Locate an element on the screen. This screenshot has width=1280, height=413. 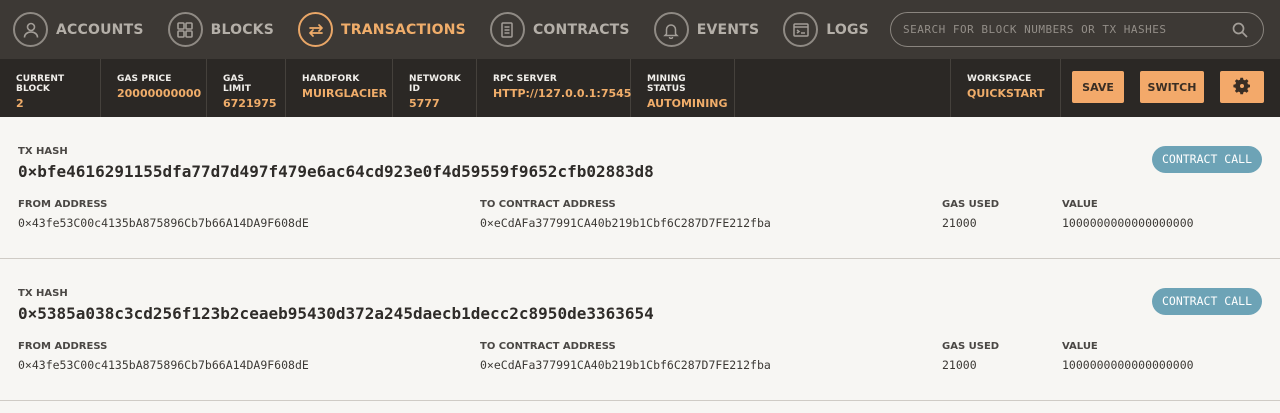
rpc-server-stat: RPC SERVER HTTP://127.0.0.1:7545 is located at coordinates (554, 88).